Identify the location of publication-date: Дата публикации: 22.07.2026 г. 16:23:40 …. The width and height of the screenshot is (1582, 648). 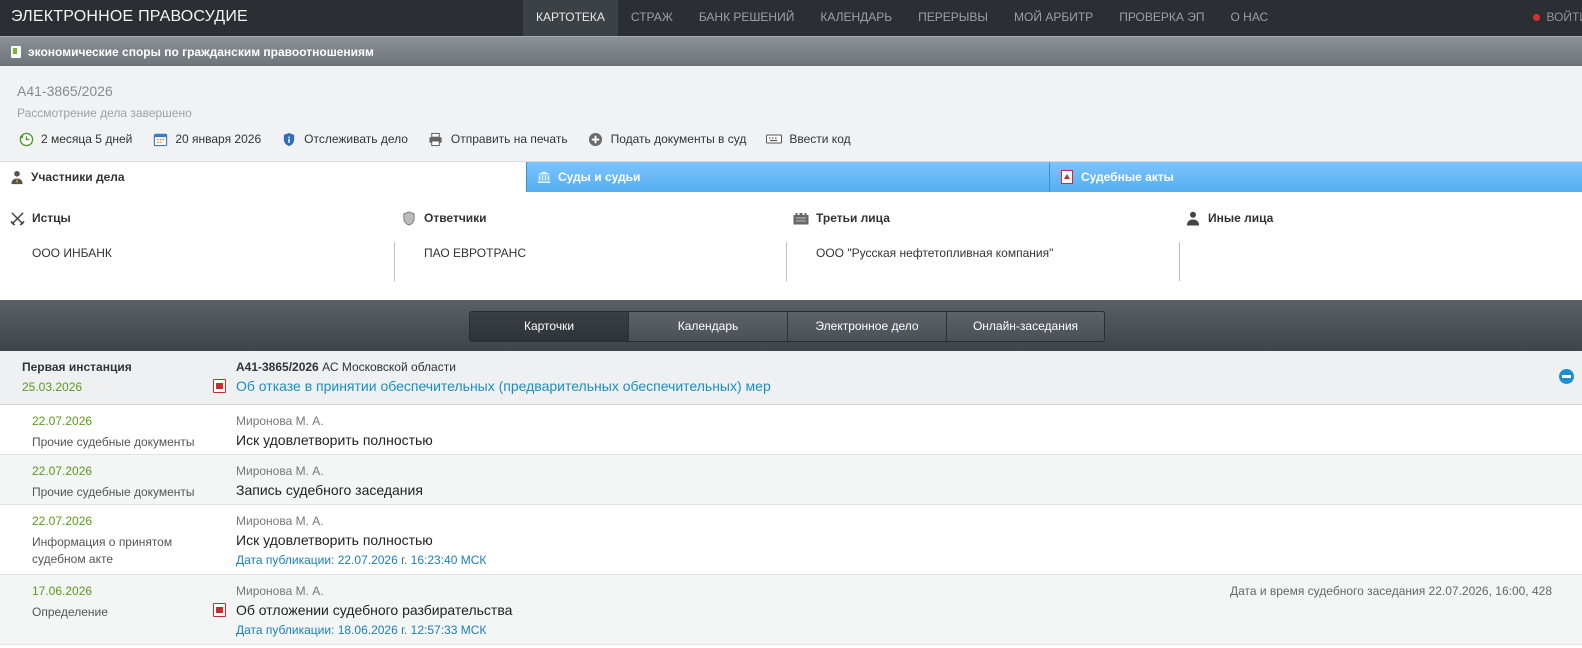
(361, 560).